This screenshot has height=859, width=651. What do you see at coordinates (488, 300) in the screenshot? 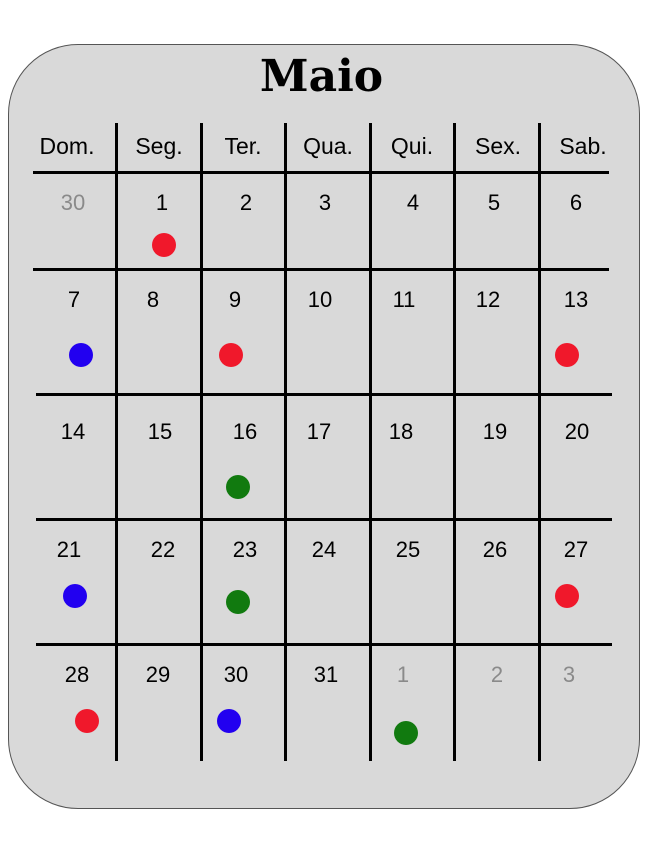
I see `day-number: 12` at bounding box center [488, 300].